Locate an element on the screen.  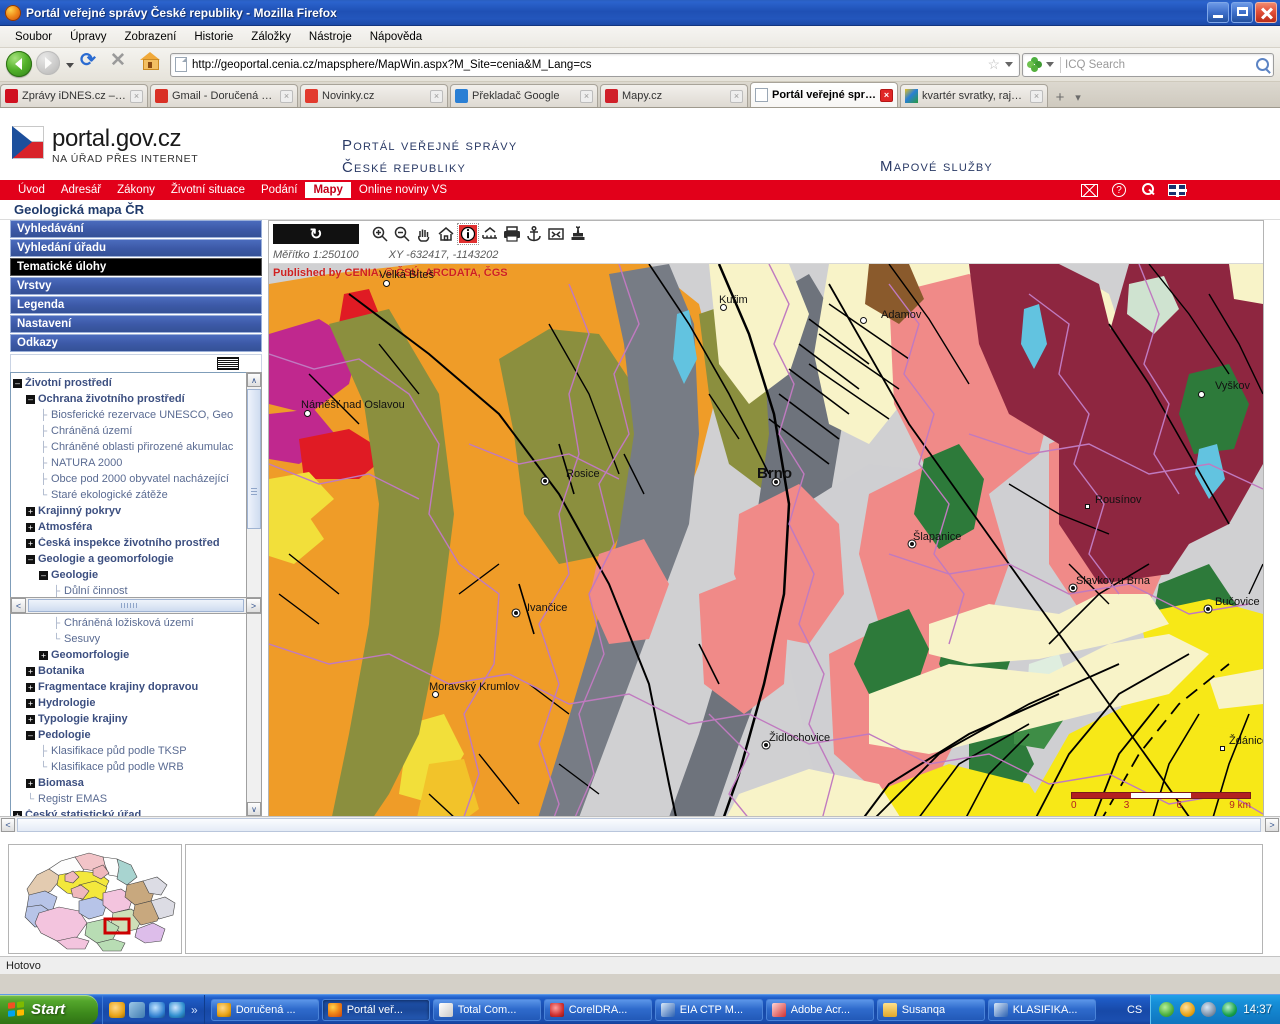
tree-node-21: + Typologie krajiny is located at coordinates (129, 719).